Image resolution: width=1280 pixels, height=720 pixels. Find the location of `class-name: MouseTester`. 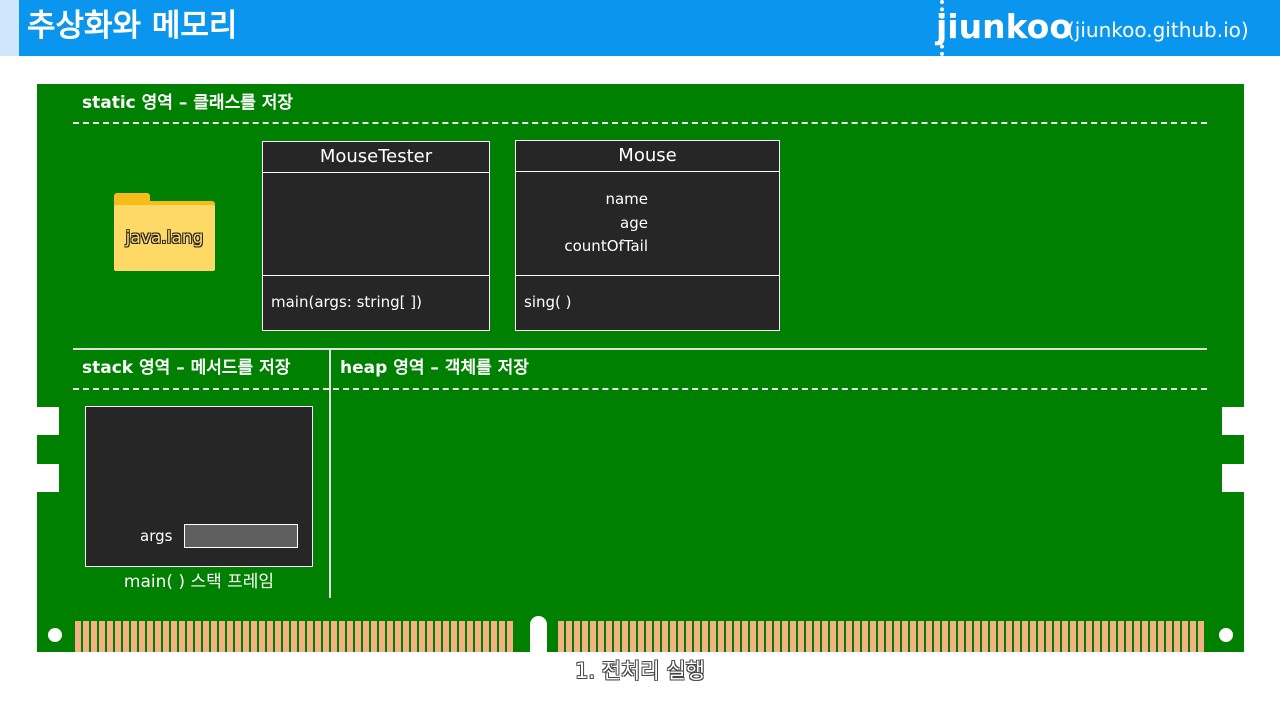

class-name: MouseTester is located at coordinates (376, 157).